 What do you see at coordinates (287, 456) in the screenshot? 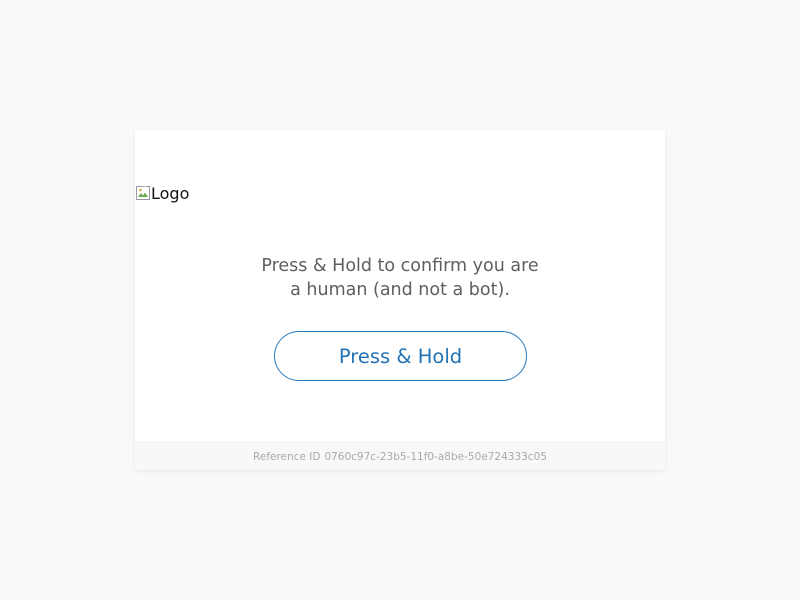
I see `reference-id-label: Reference ID` at bounding box center [287, 456].